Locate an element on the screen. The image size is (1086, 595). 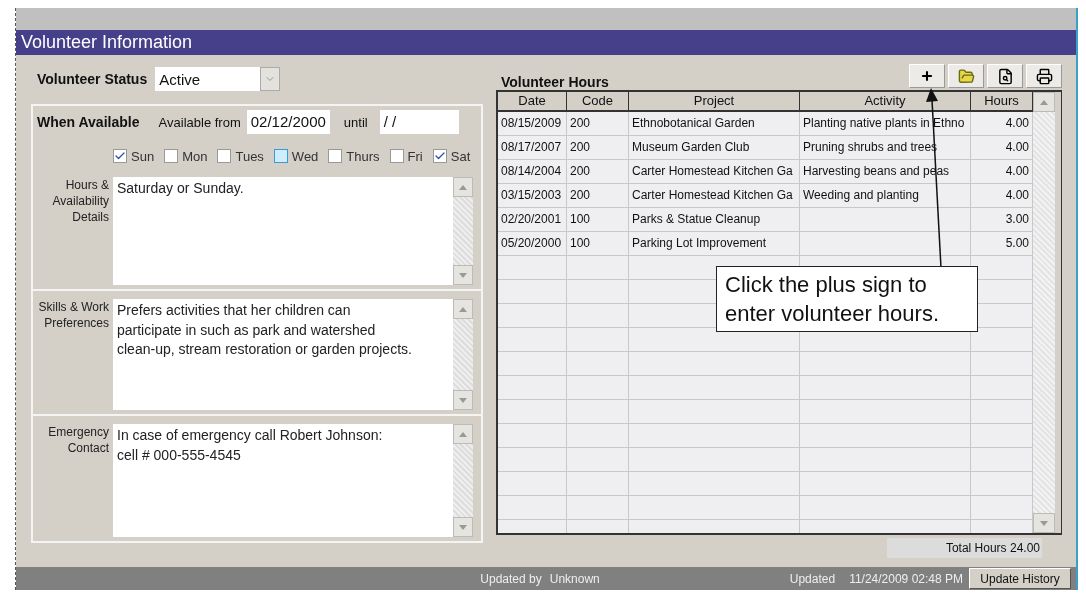
table-cell: Planting native plants in Ethno is located at coordinates (885, 124).